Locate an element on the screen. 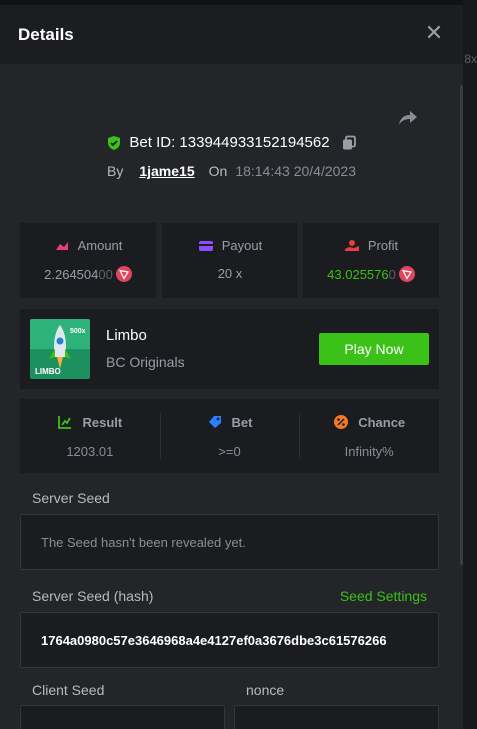  tag-icon is located at coordinates (214, 422).